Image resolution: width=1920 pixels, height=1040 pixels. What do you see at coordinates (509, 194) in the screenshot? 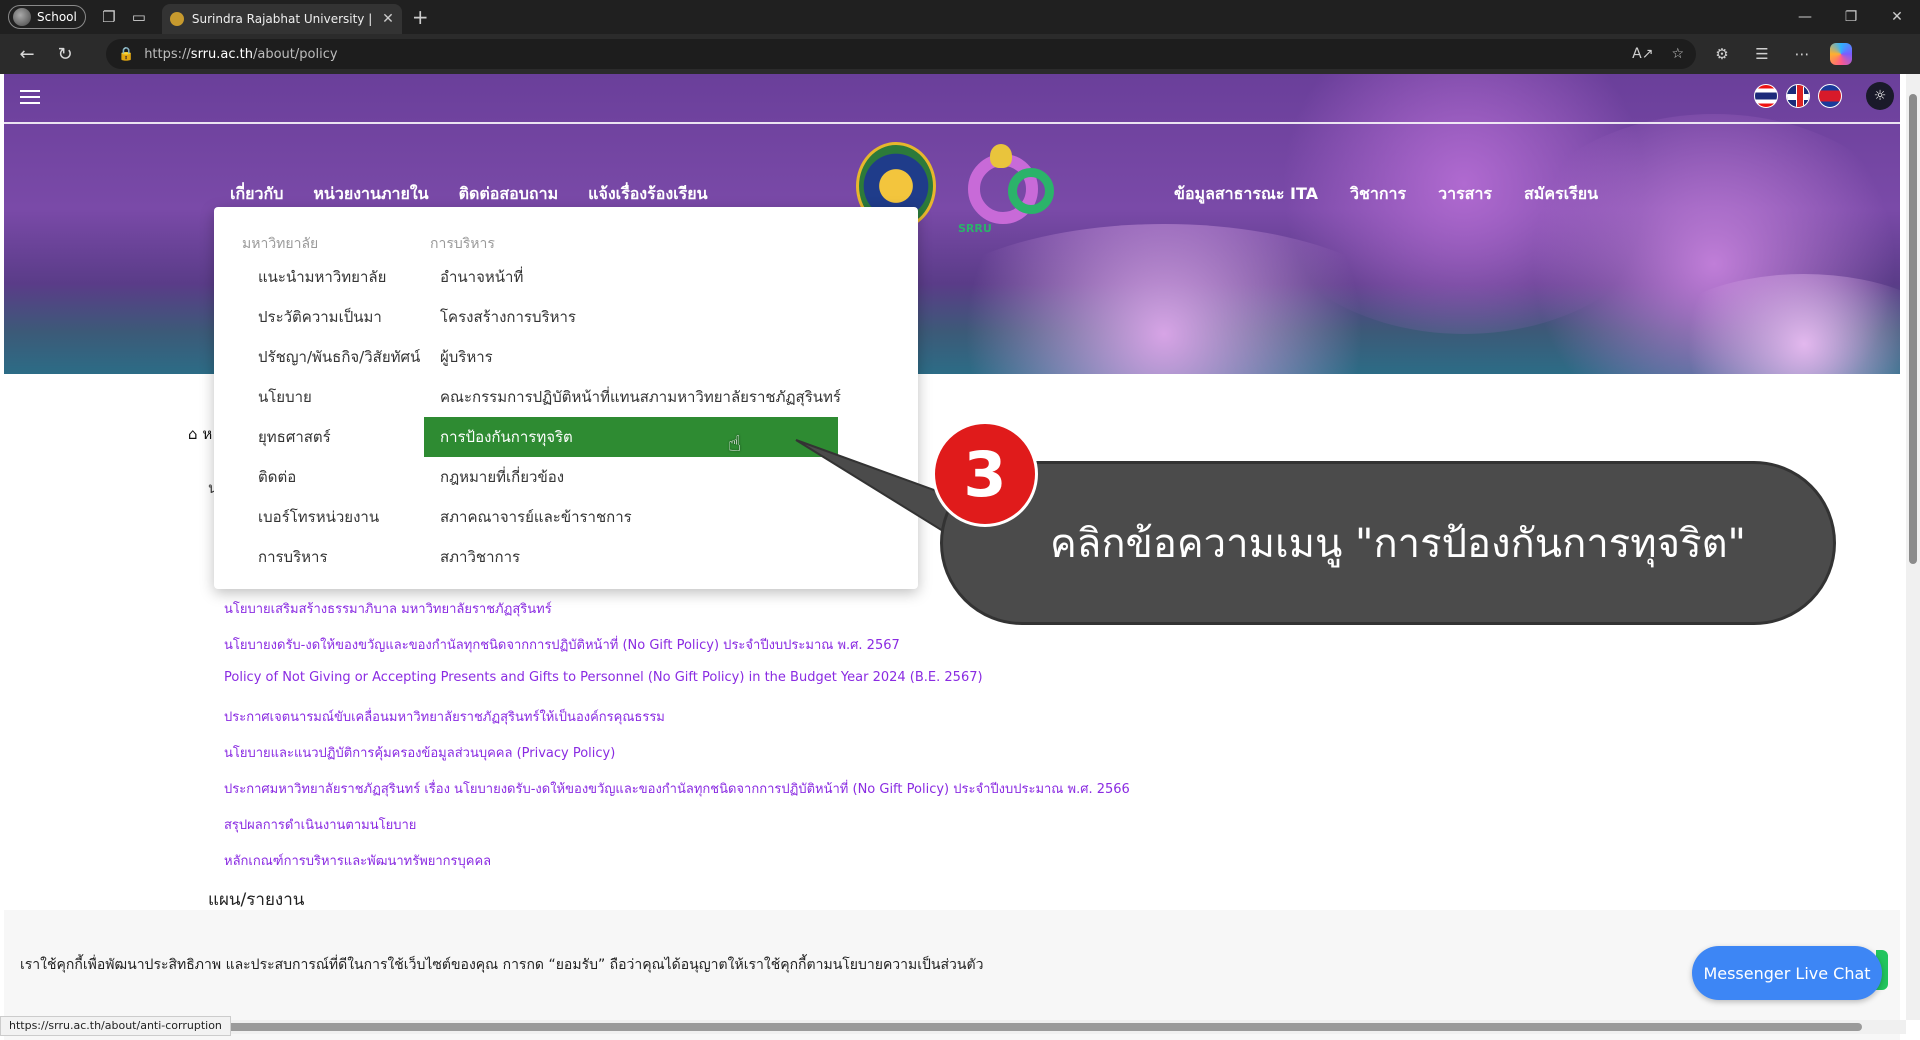
I see `nav-item-contact: ติดต่อสอบถาม` at bounding box center [509, 194].